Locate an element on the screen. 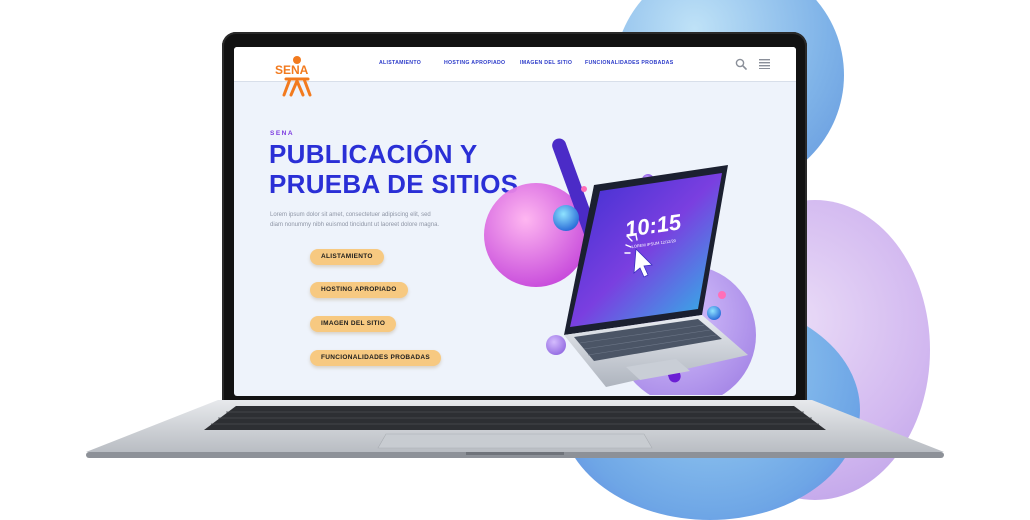  hamburger-menu-icon is located at coordinates (764, 64).